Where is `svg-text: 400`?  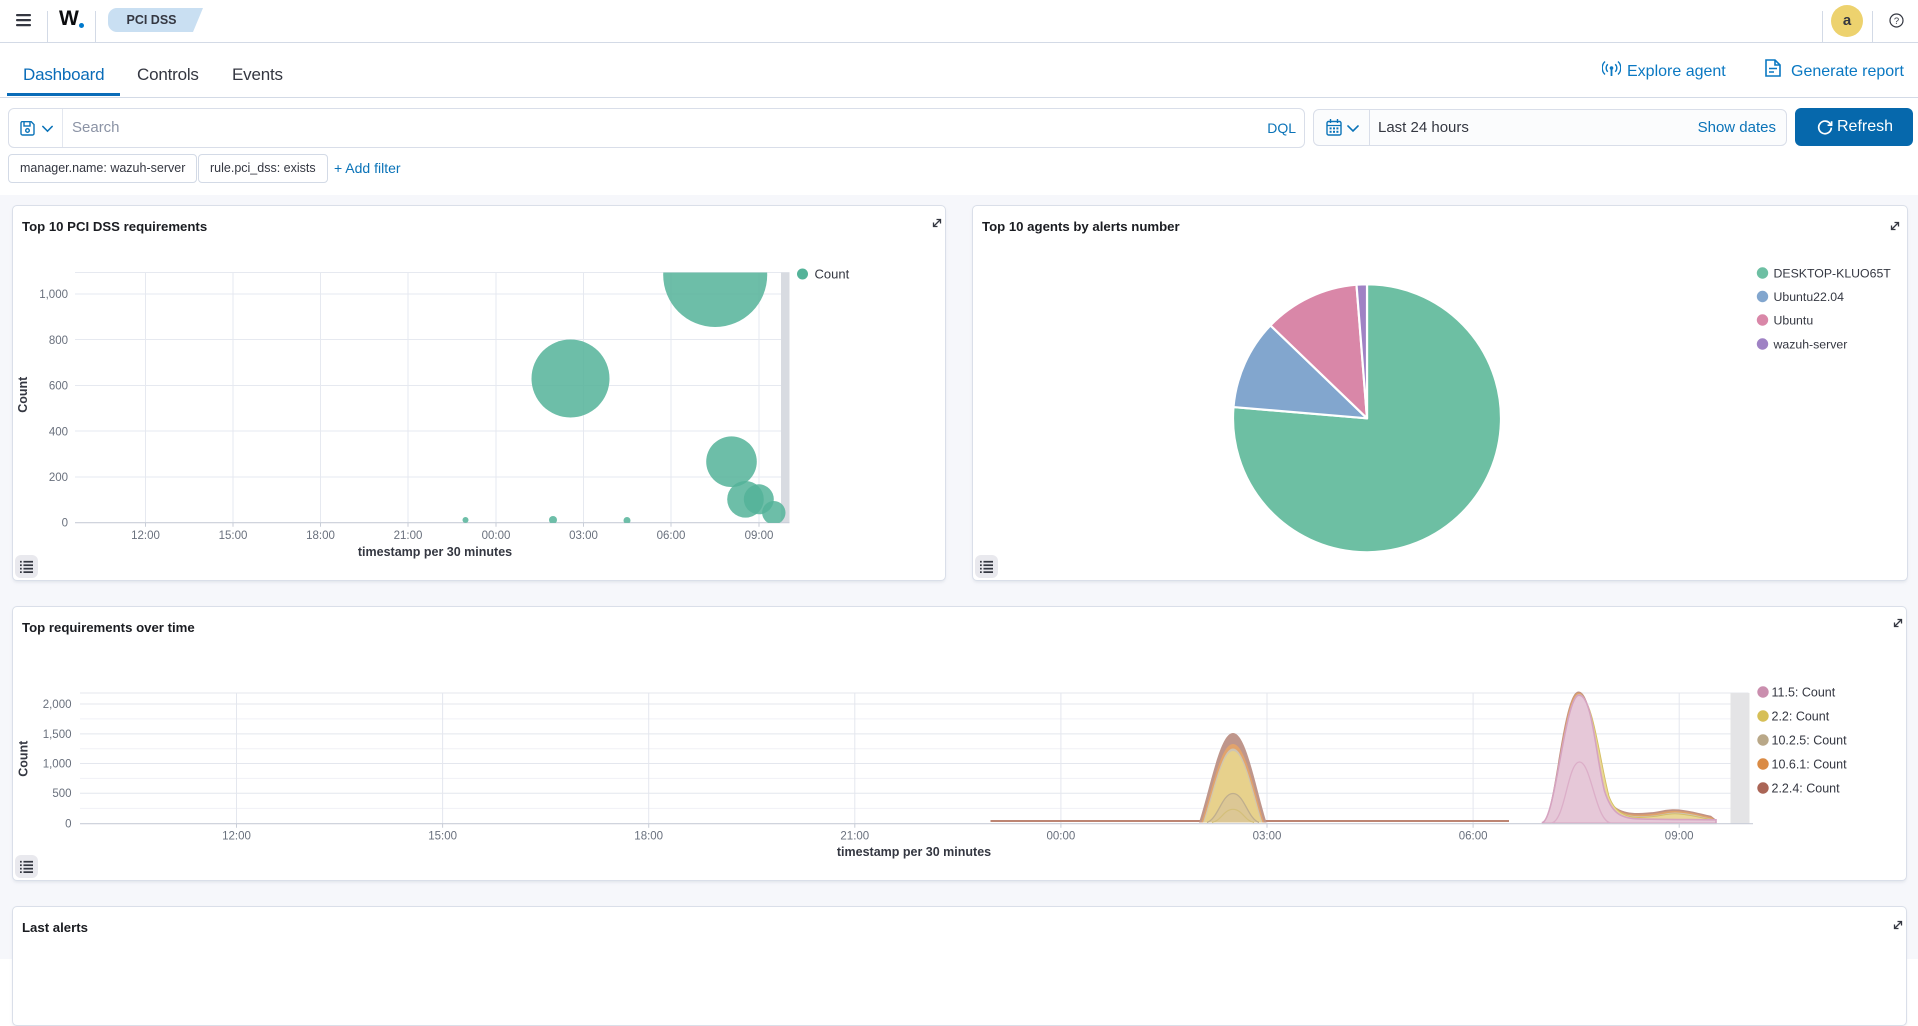
svg-text: 400 is located at coordinates (58, 432).